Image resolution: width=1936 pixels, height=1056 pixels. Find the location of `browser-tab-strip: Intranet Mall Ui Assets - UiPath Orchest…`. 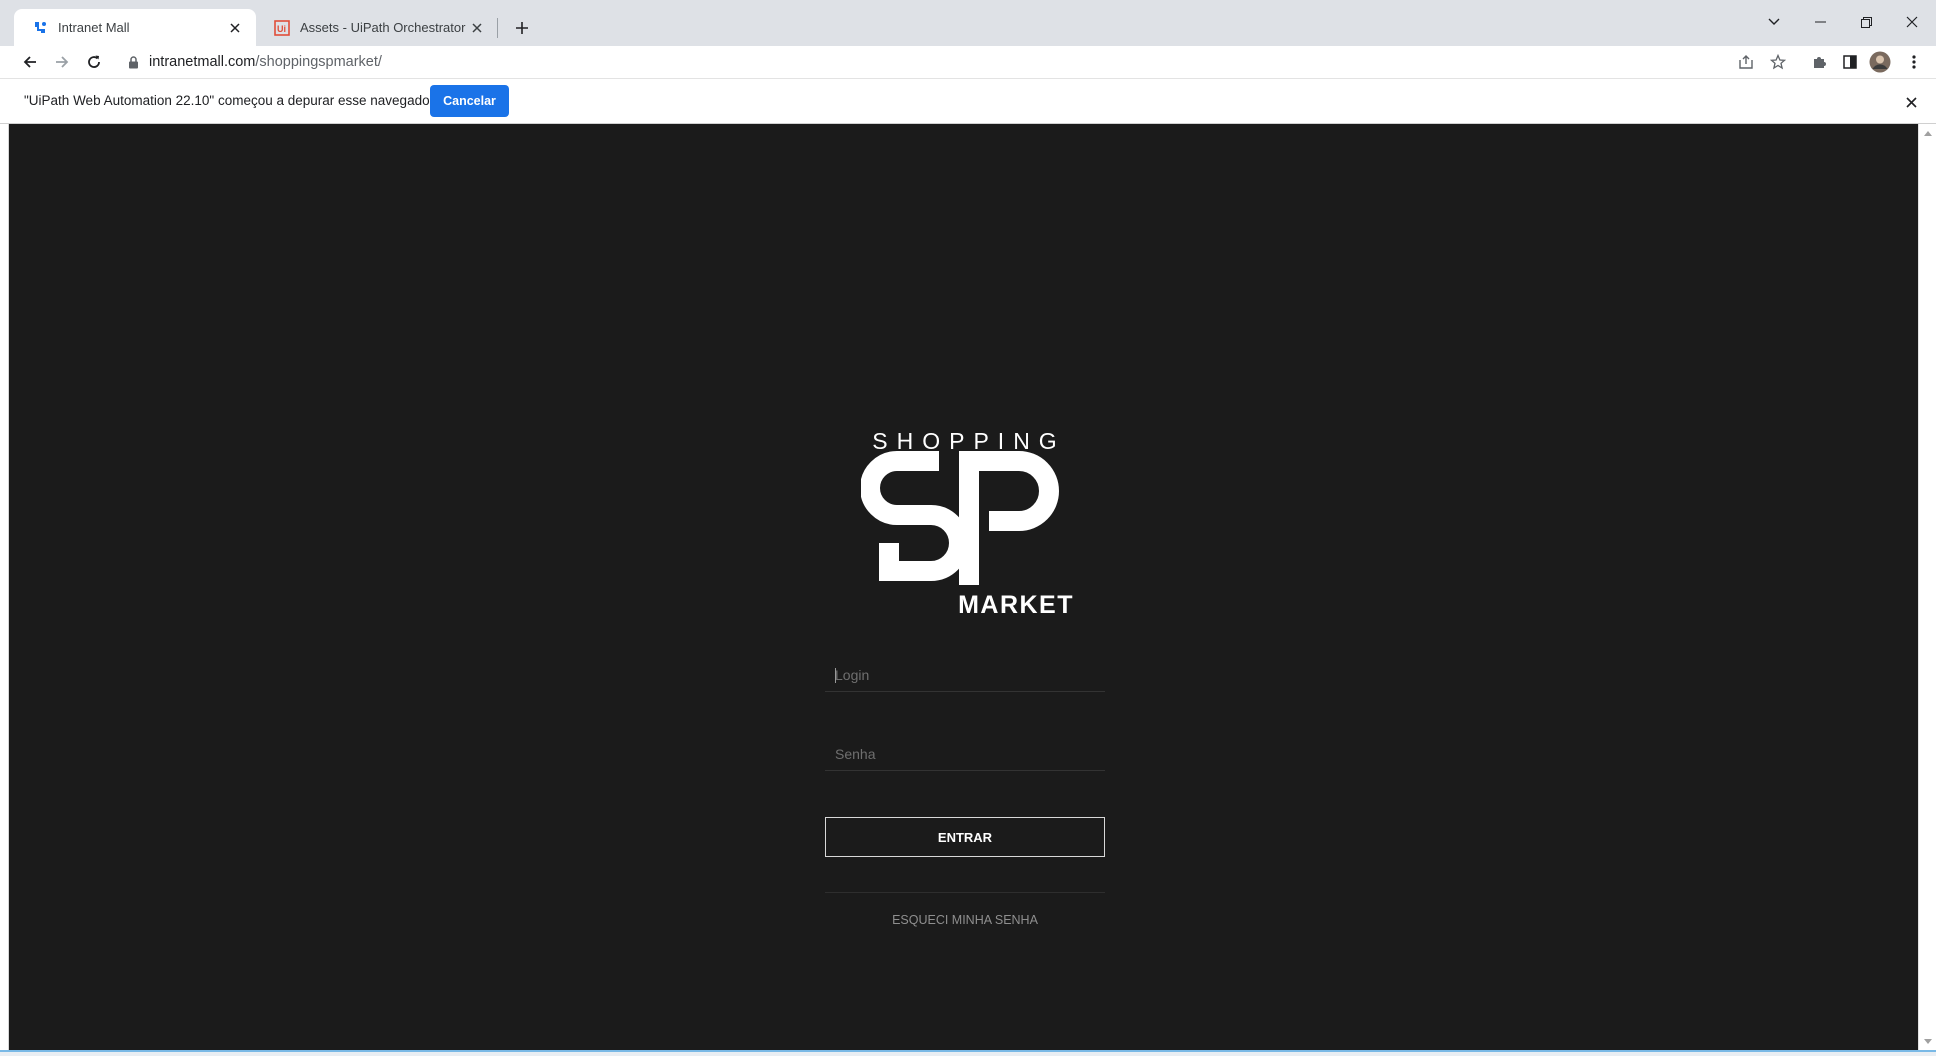

browser-tab-strip: Intranet Mall Ui Assets - UiPath Orchest… is located at coordinates (968, 23).